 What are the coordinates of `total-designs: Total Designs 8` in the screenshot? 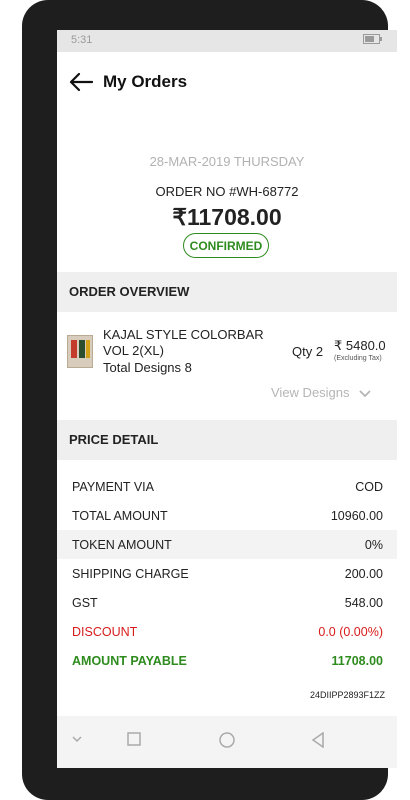 It's located at (147, 367).